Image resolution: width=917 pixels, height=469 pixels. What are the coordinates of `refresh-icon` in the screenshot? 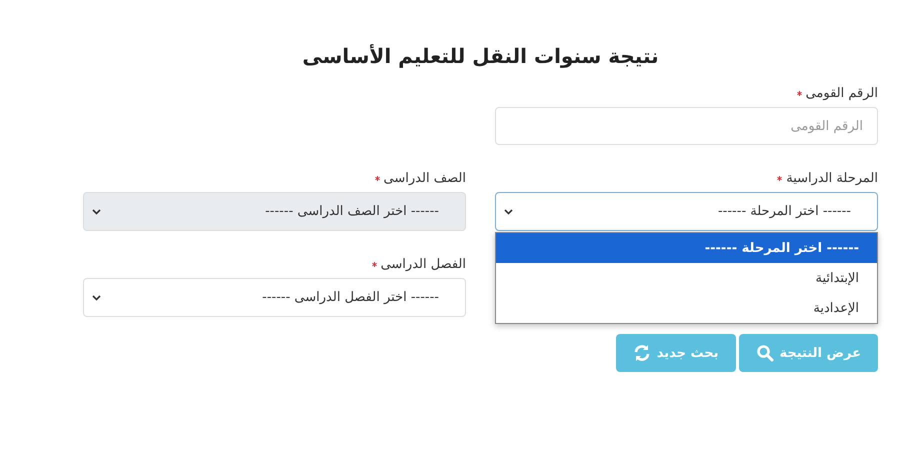 It's located at (641, 353).